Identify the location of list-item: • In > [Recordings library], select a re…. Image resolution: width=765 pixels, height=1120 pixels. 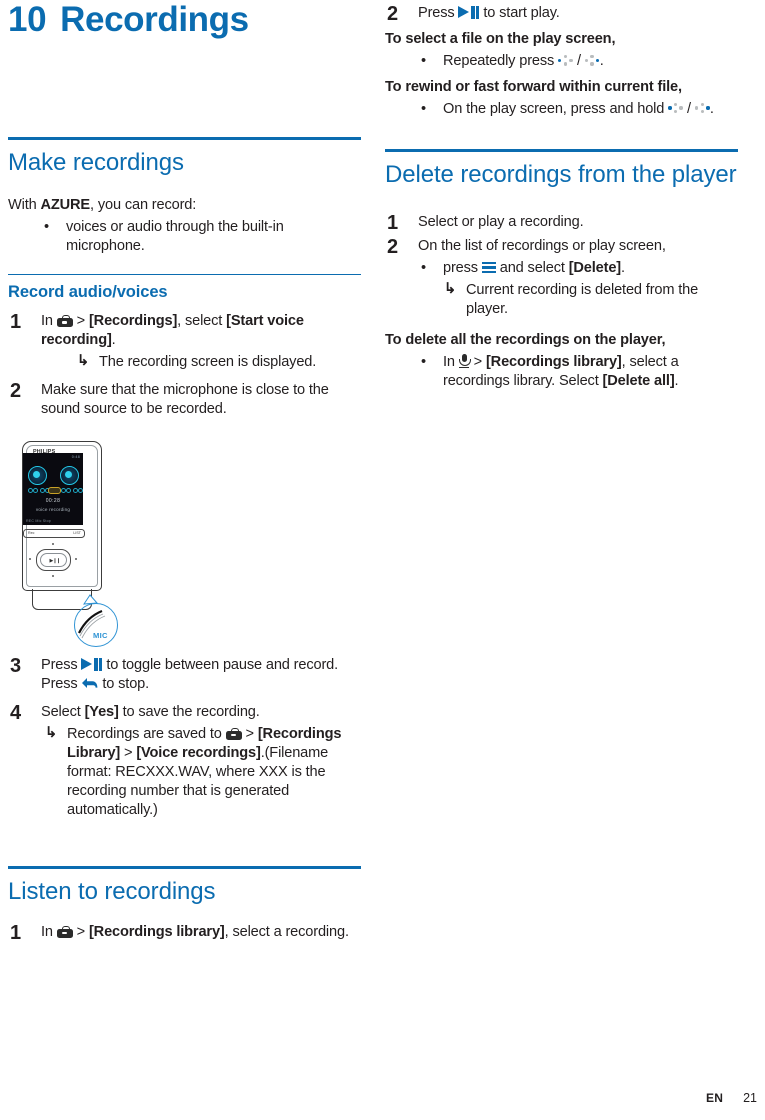
(561, 372).